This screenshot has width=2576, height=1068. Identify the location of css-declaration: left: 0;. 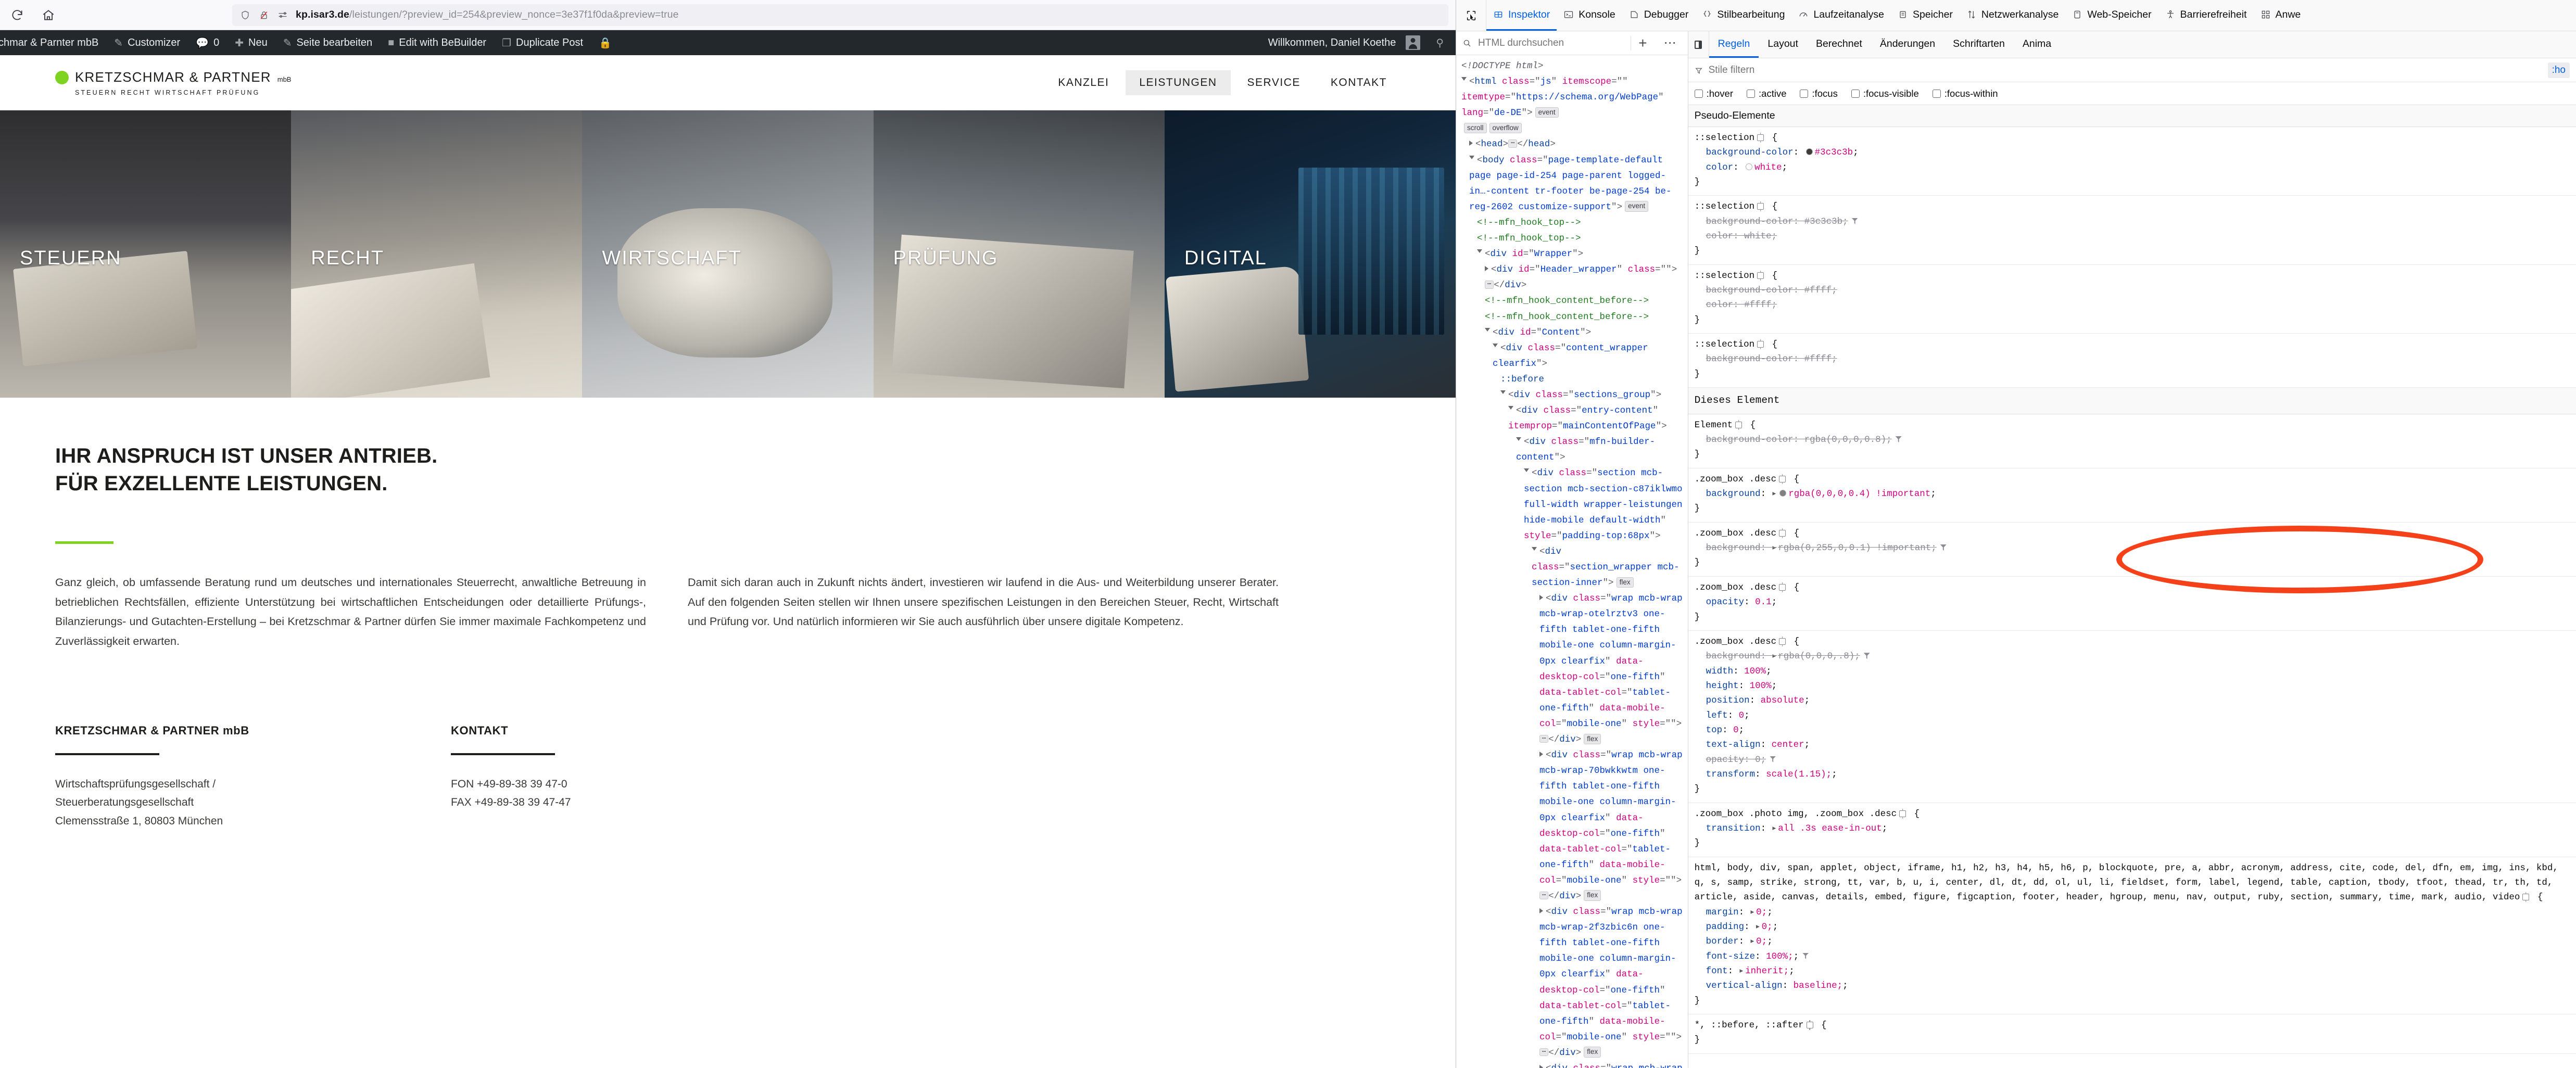
(2132, 715).